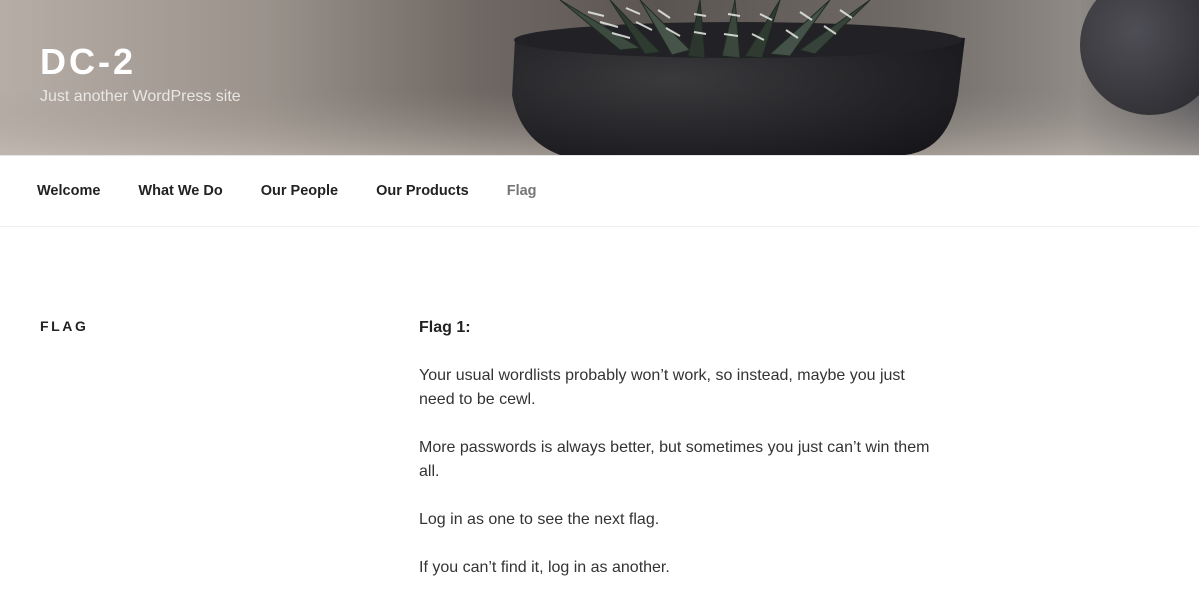  I want to click on nav-item-flag: Flag, so click(522, 191).